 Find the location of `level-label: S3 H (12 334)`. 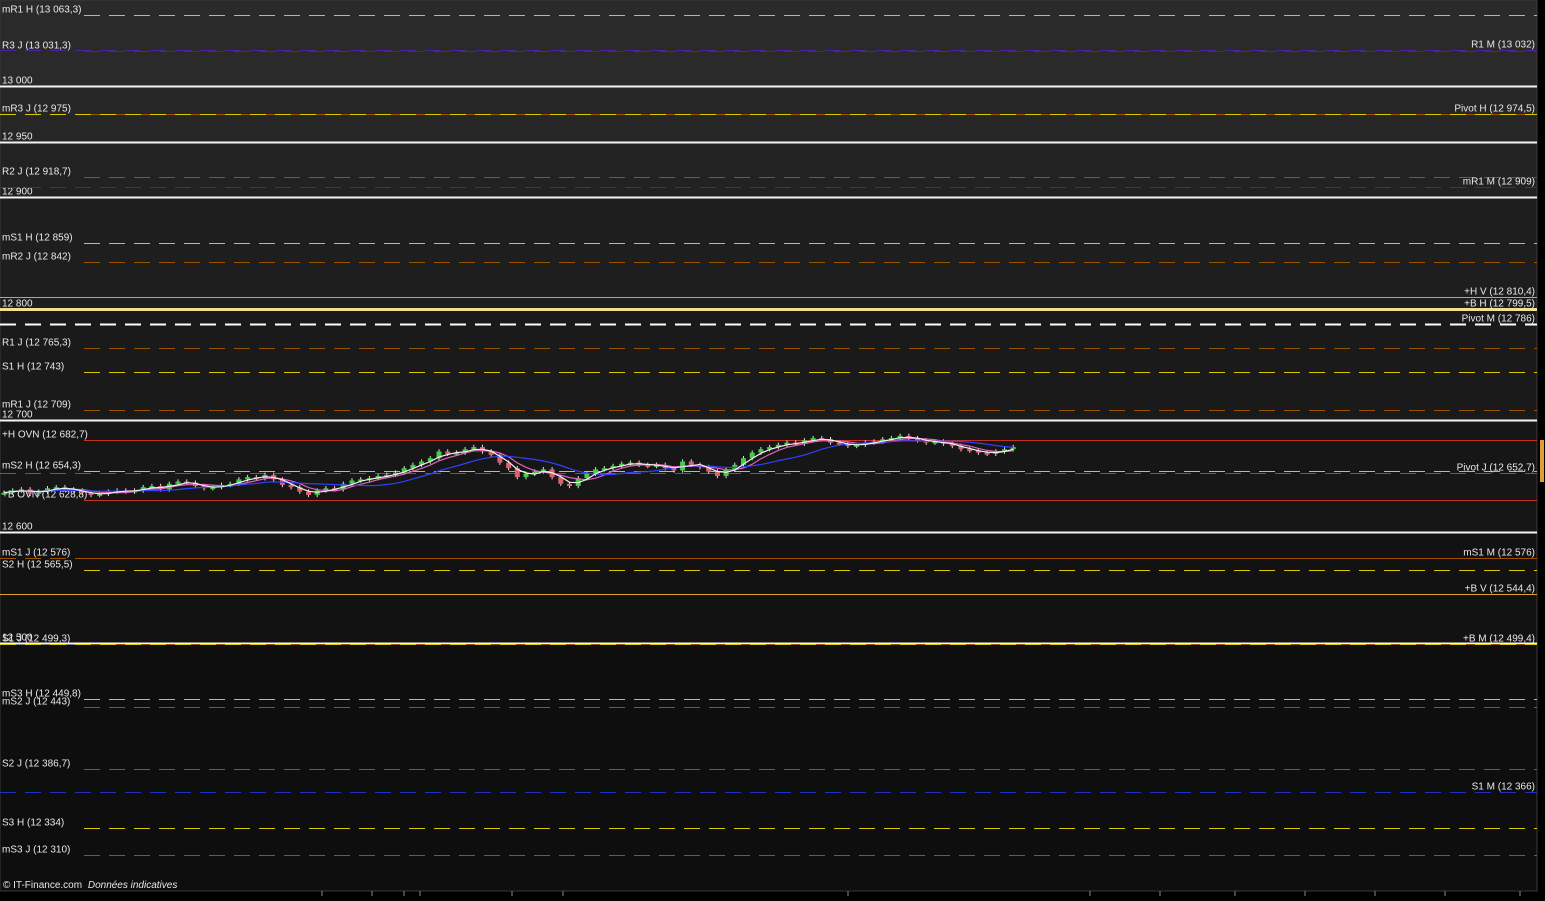

level-label: S3 H (12 334) is located at coordinates (33, 823).